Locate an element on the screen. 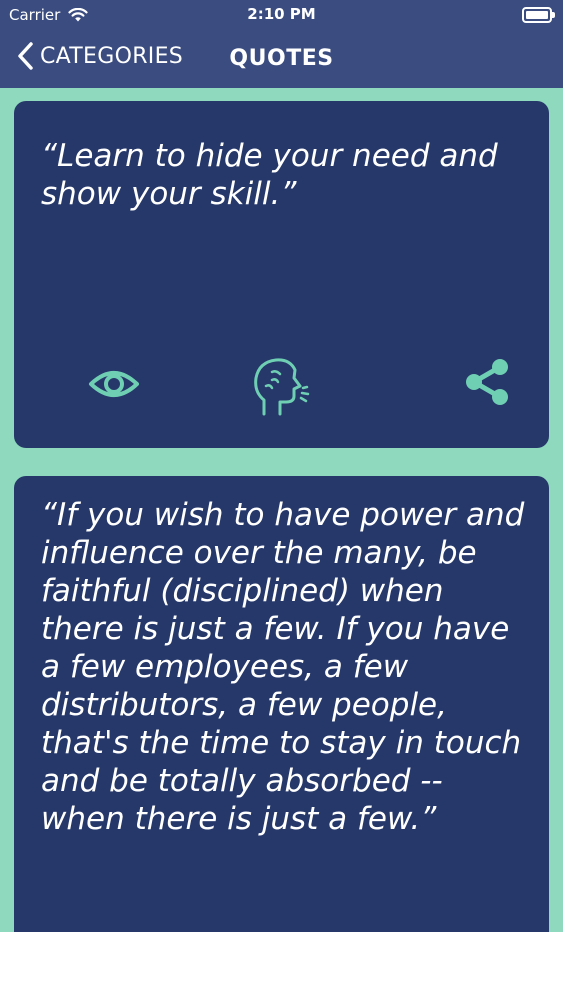 The height and width of the screenshot is (1000, 563). status-time: 2:10 PM is located at coordinates (281, 14).